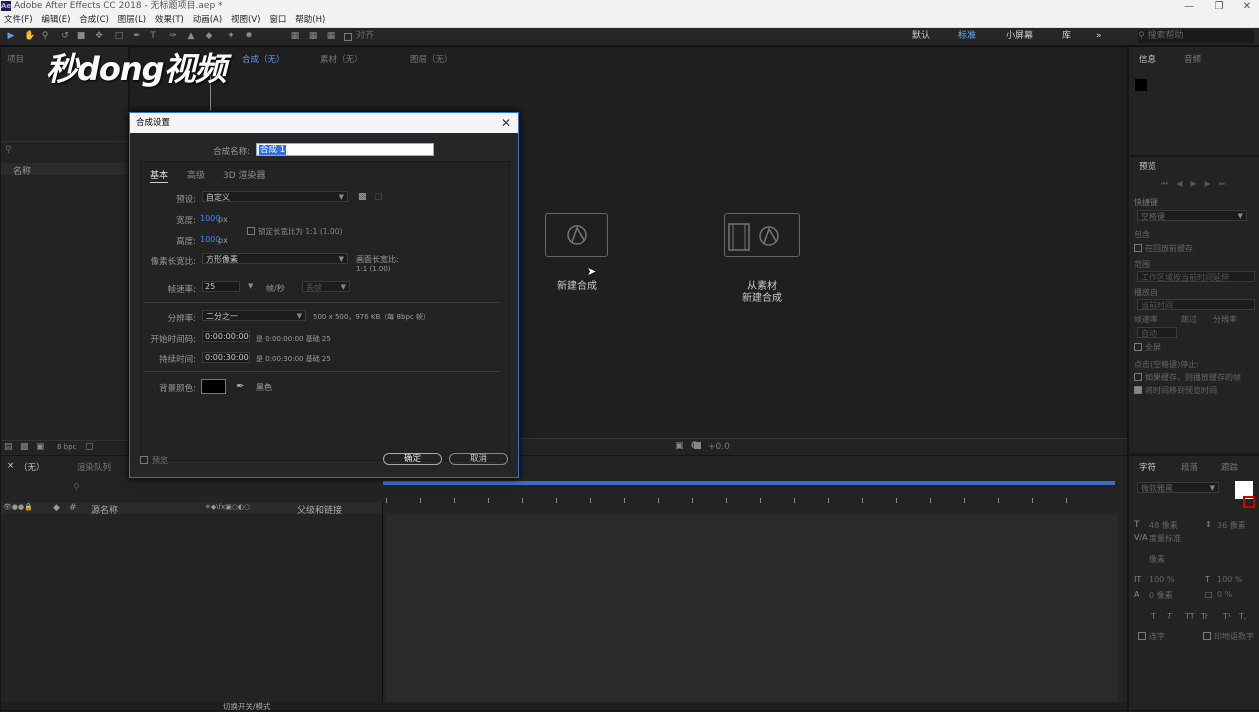 The height and width of the screenshot is (712, 1259). Describe the element at coordinates (345, 149) in the screenshot. I see `comp-name-input: 合成 1` at that location.